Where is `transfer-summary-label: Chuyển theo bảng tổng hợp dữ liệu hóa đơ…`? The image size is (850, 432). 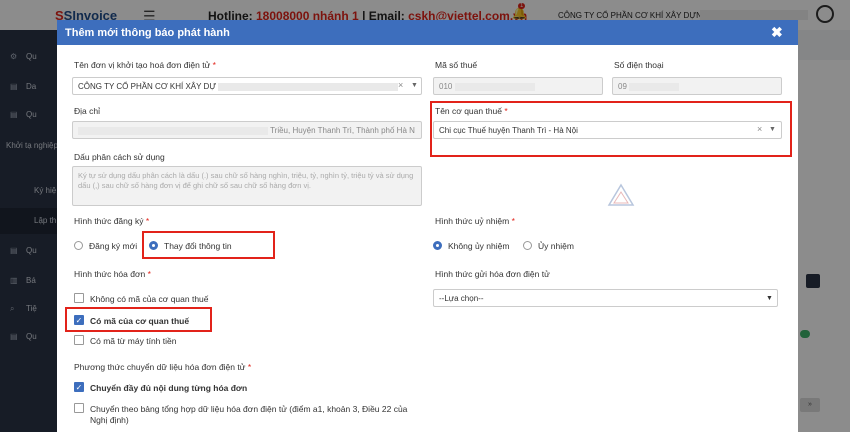
transfer-summary-label: Chuyển theo bảng tổng hợp dữ liệu hóa đơ… is located at coordinates (250, 415).